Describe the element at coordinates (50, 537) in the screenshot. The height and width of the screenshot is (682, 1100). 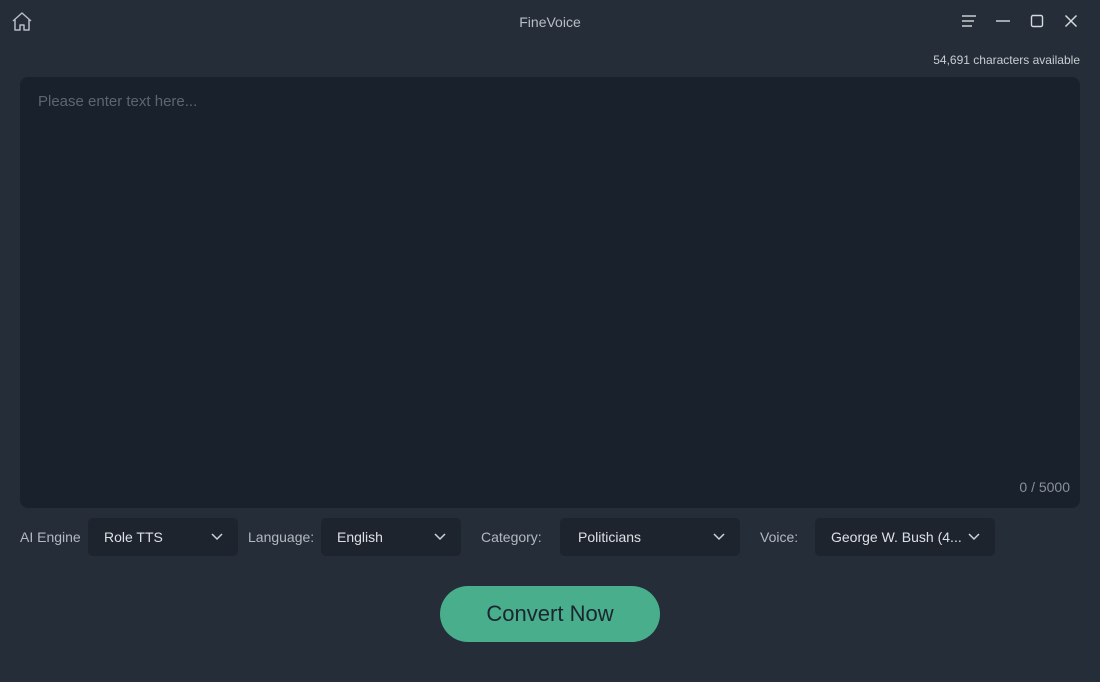
I see `ai-engine-label: AI Engine` at that location.